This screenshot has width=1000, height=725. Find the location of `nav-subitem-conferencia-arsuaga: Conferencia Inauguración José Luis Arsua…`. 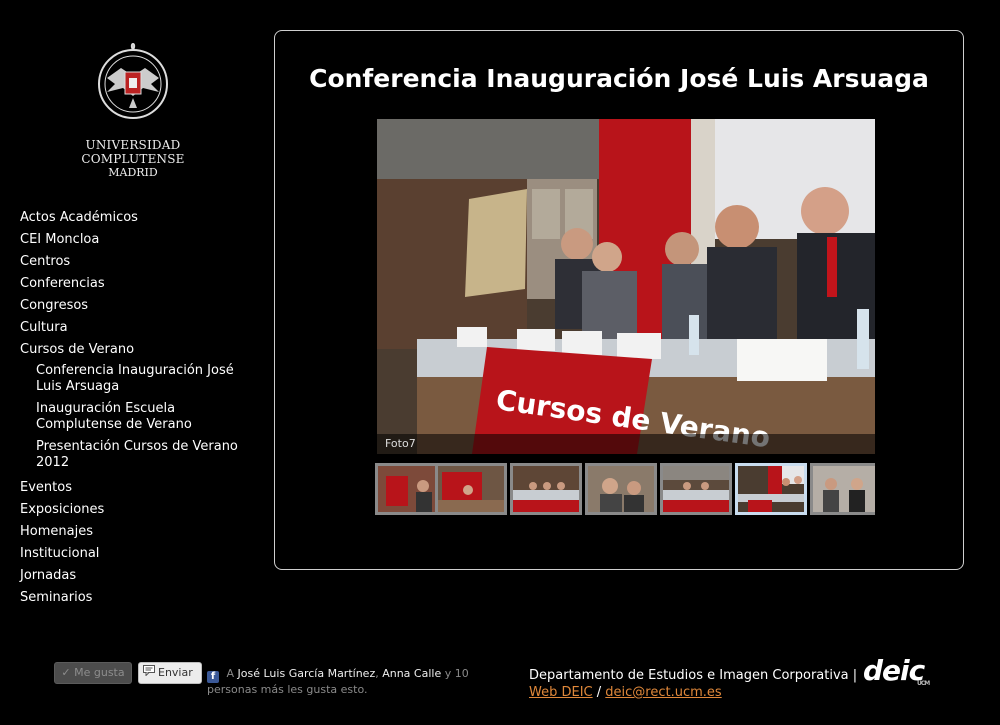

nav-subitem-conferencia-arsuaga: Conferencia Inauguración José Luis Arsua… is located at coordinates (143, 379).